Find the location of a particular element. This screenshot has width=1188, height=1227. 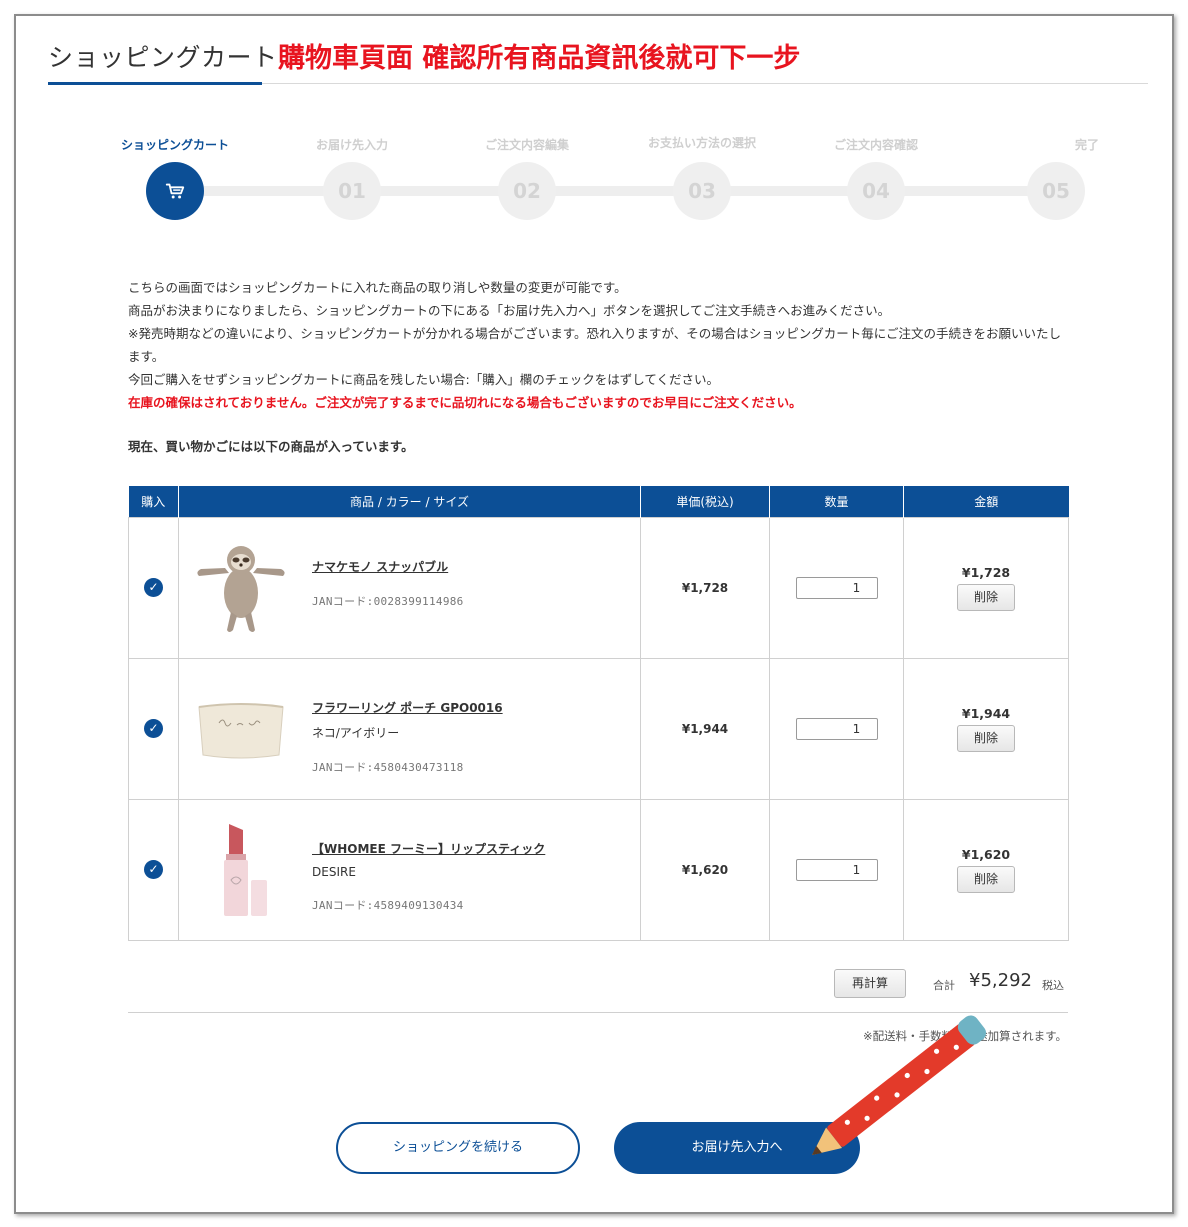

sloth-plush-image is located at coordinates (241, 588).